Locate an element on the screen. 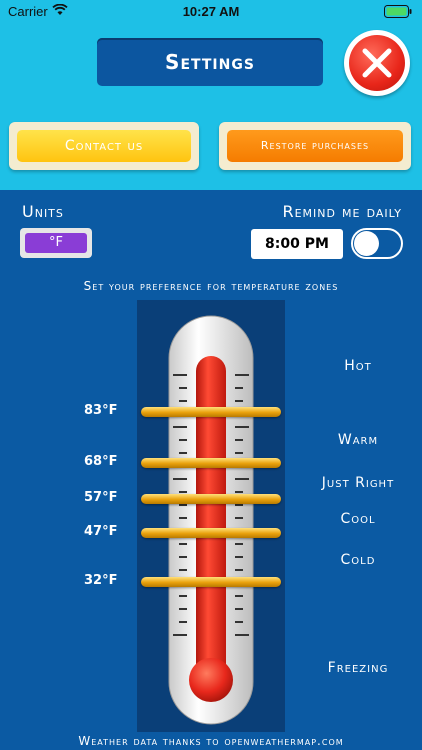  threshold-label: 32°F is located at coordinates (101, 580).